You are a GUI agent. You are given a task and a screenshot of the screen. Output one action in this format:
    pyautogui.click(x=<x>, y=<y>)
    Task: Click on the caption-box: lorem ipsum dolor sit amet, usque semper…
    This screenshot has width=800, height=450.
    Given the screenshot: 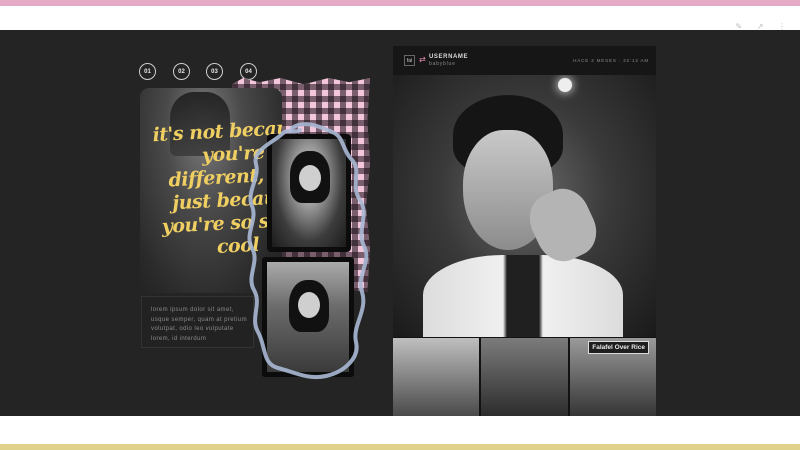 What is the action you would take?
    pyautogui.click(x=197, y=322)
    